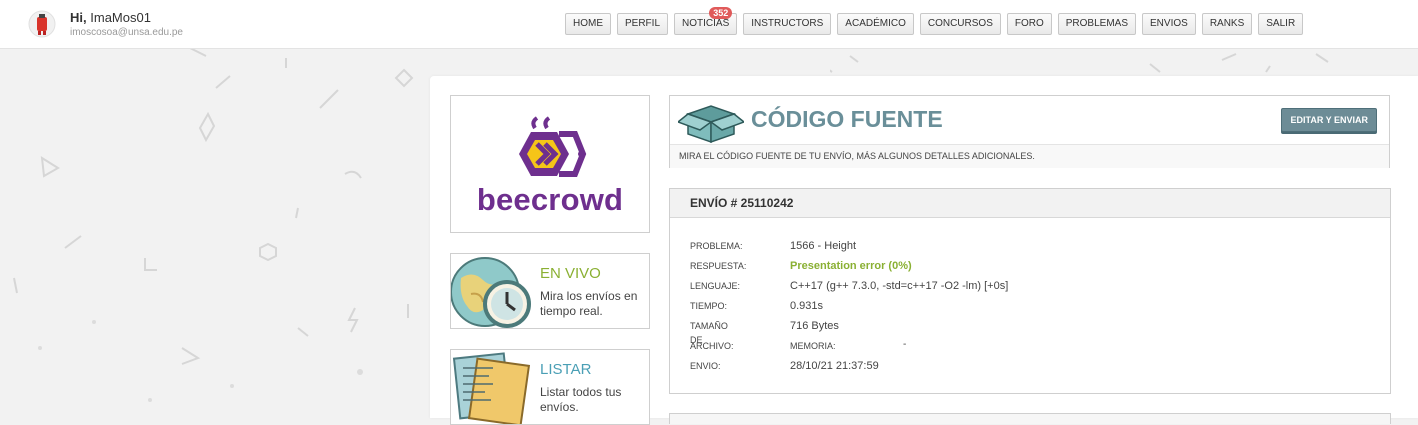 The width and height of the screenshot is (1418, 425). I want to click on verdict-value: Presentation error (0%), so click(851, 266).